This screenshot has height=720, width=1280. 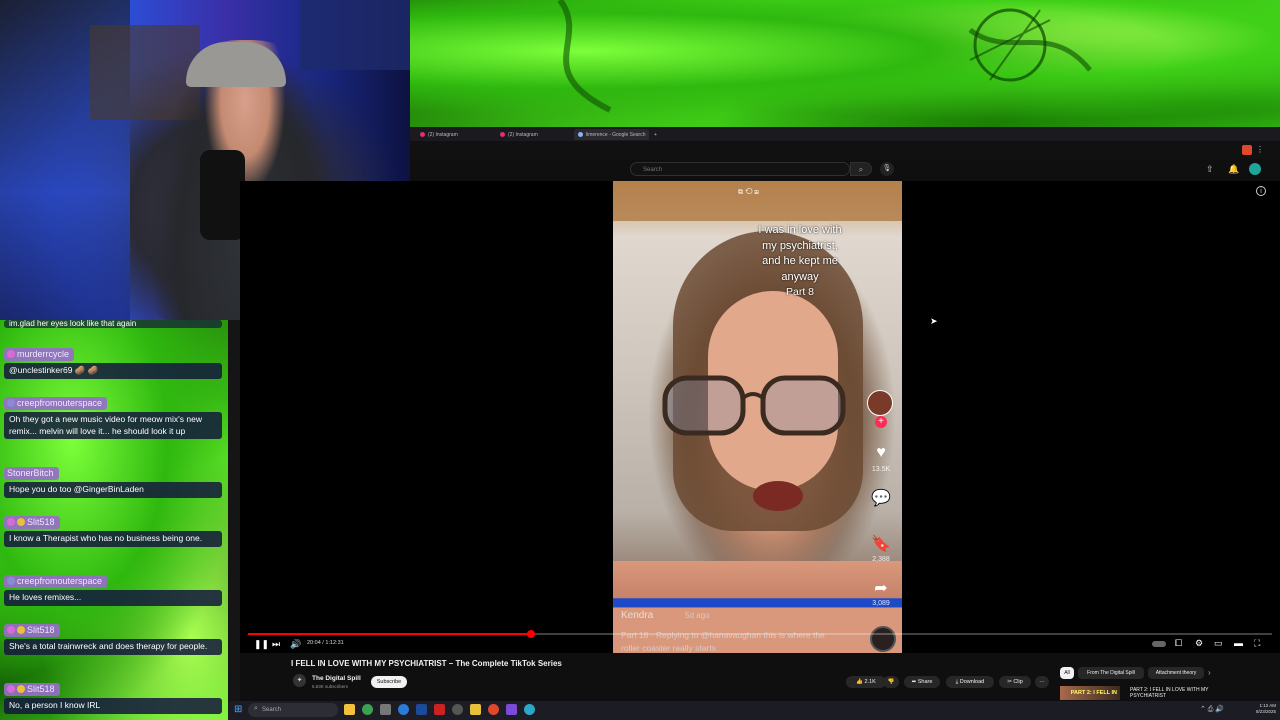 I want to click on theater-icon: ▬, so click(x=1238, y=643).